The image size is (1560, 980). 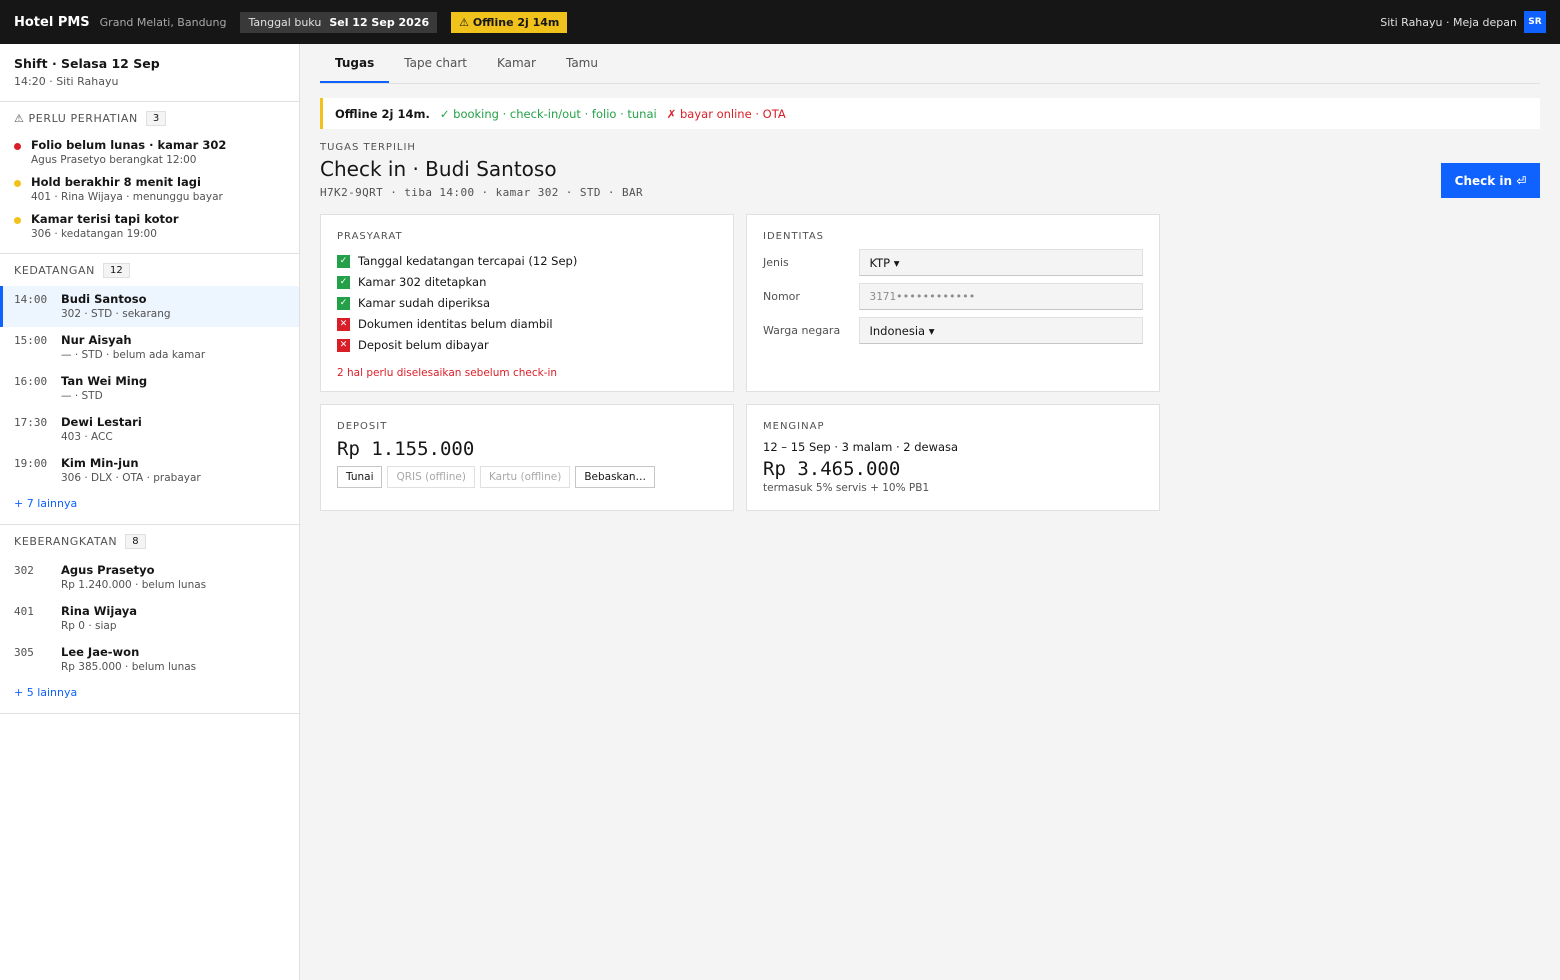 What do you see at coordinates (116, 182) in the screenshot?
I see `attention-item-title: Hold berakhir 8 menit lagi` at bounding box center [116, 182].